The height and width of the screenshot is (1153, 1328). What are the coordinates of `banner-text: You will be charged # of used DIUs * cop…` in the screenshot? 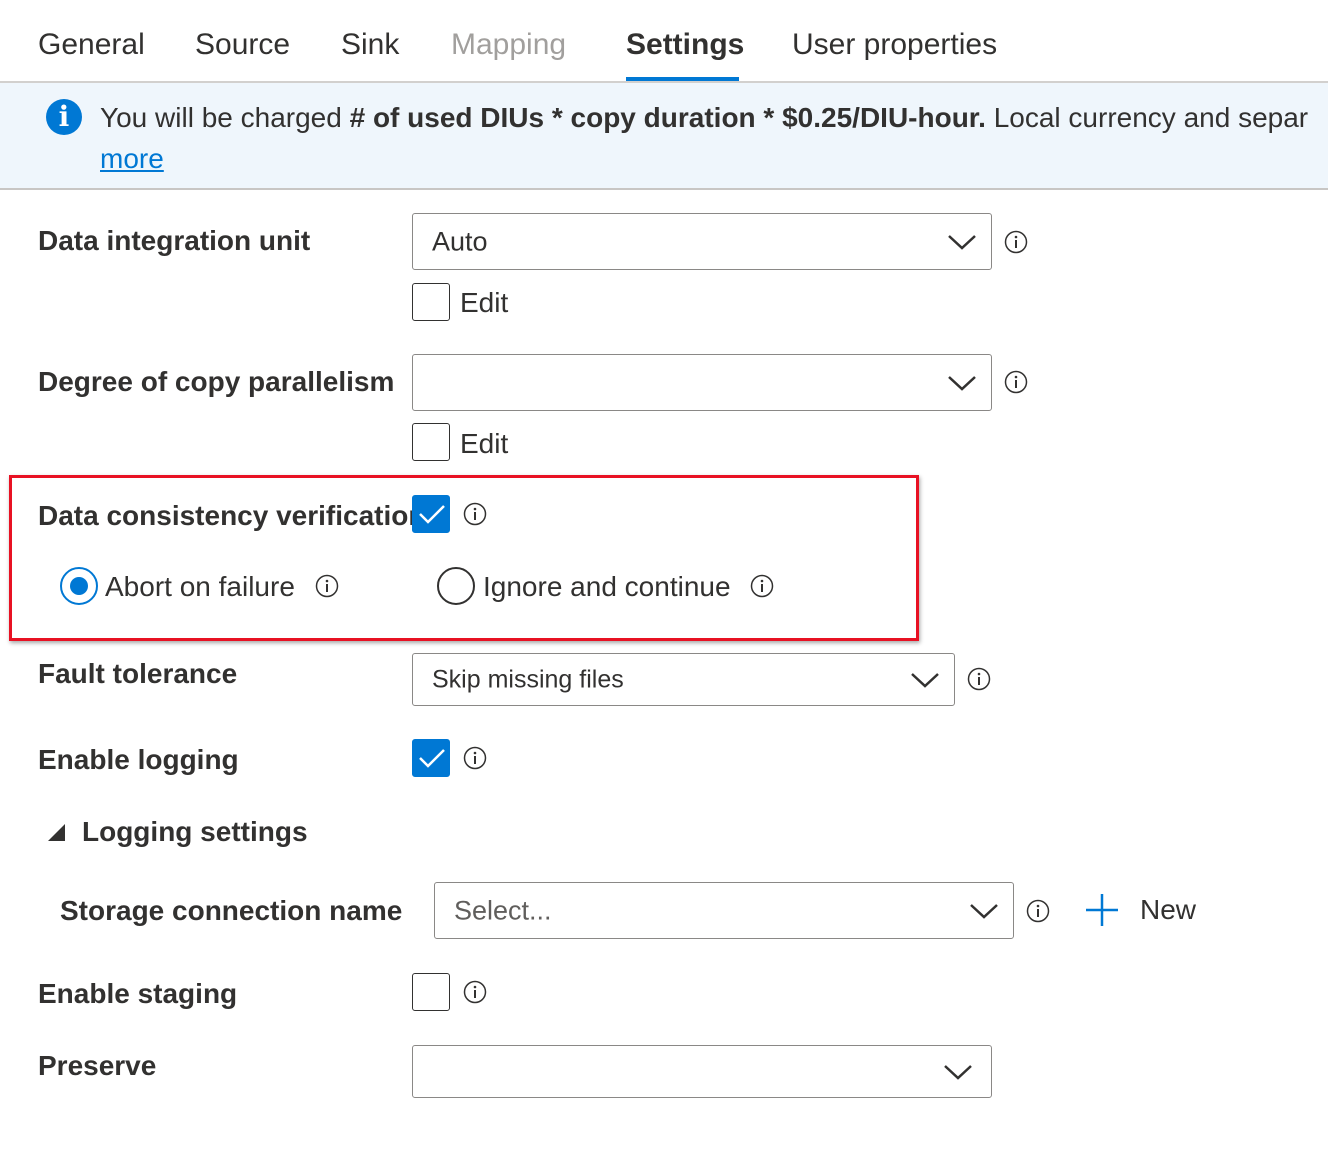 It's located at (704, 117).